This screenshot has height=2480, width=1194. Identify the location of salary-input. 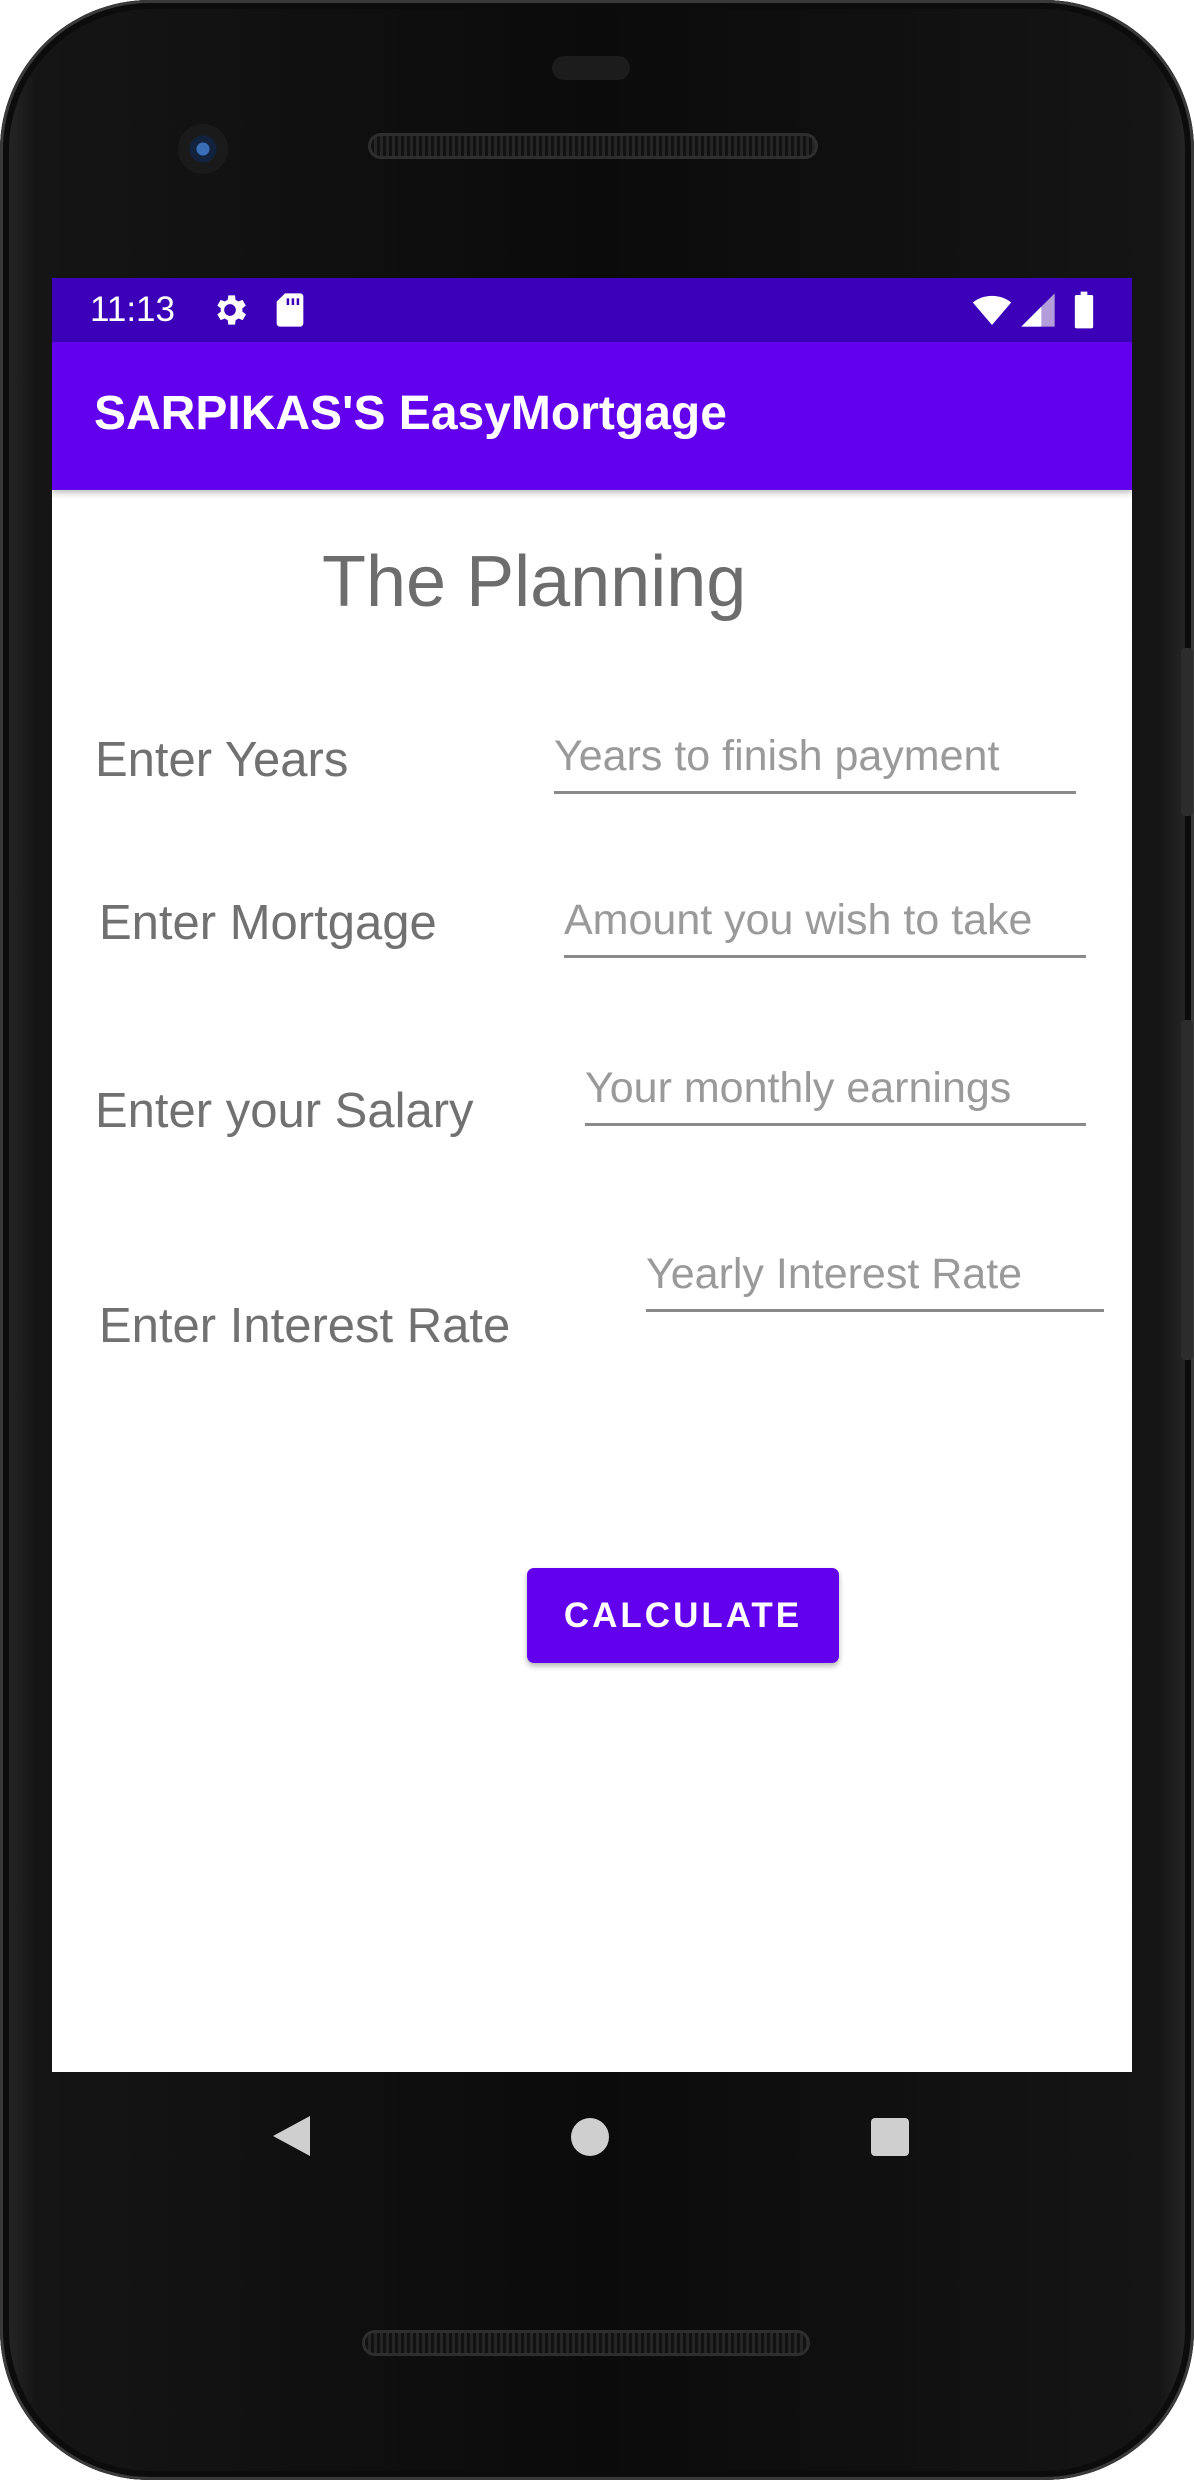
(835, 1090).